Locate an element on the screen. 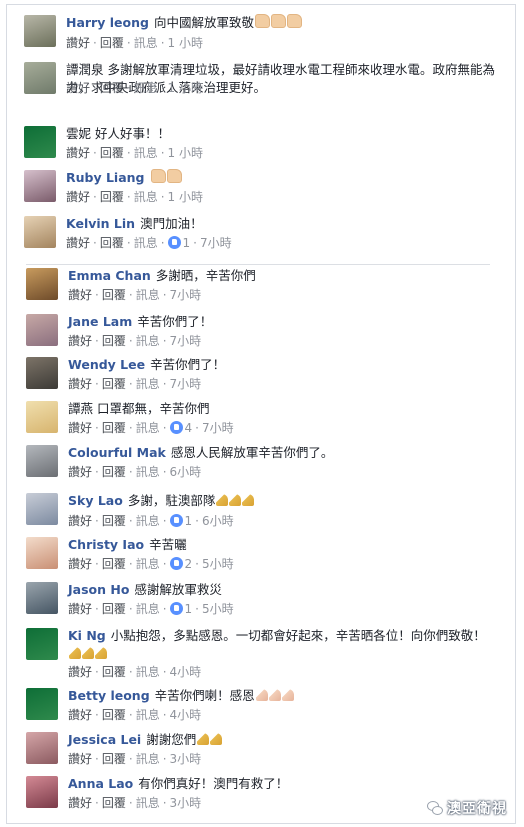  commenter-name: Sky Lao is located at coordinates (95, 500).